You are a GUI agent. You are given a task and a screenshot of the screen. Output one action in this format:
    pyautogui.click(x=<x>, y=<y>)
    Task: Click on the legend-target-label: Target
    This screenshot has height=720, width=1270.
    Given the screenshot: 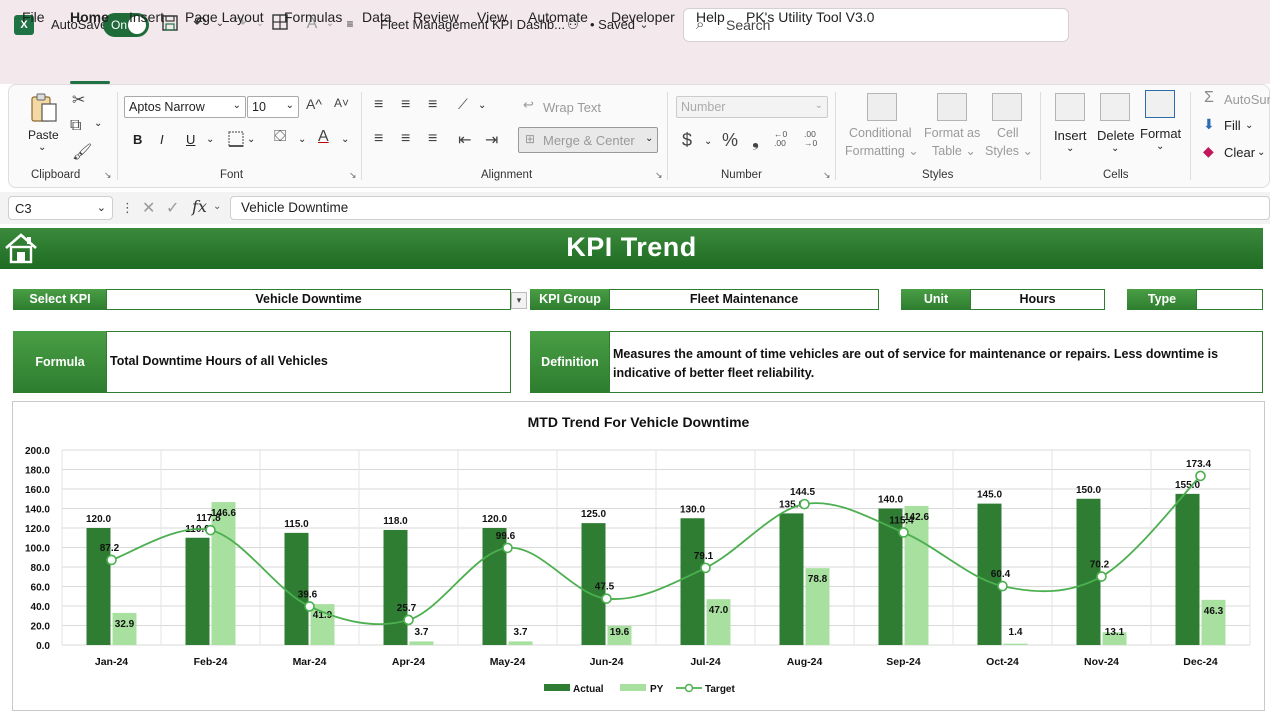 What is the action you would take?
    pyautogui.click(x=720, y=689)
    